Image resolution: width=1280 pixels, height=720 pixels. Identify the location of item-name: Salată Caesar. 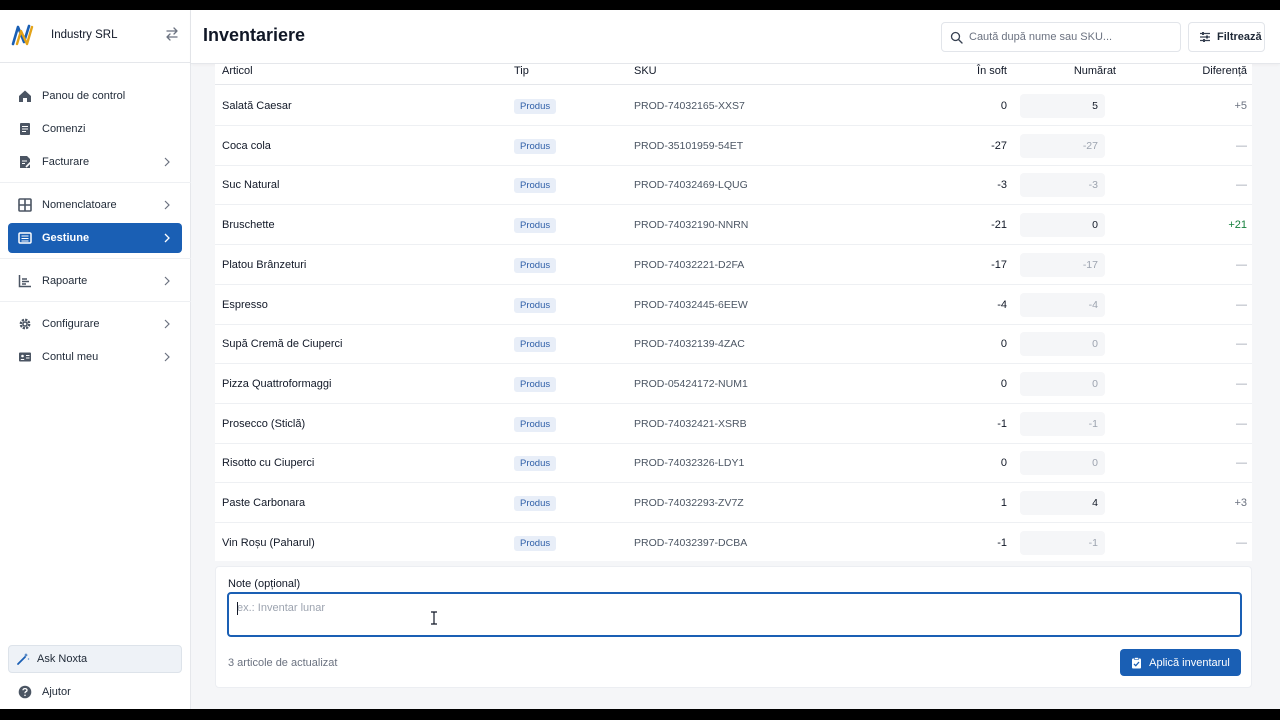
(257, 106).